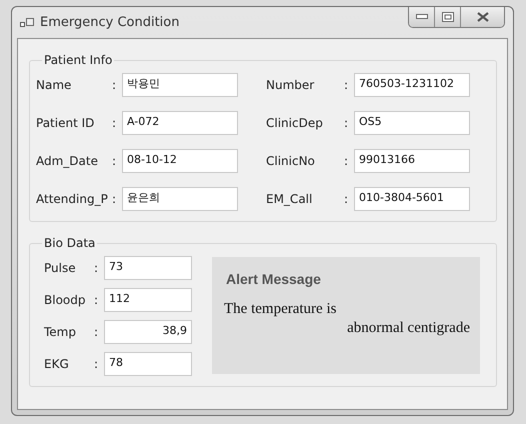  What do you see at coordinates (291, 161) in the screenshot?
I see `field-label: ClinicNo` at bounding box center [291, 161].